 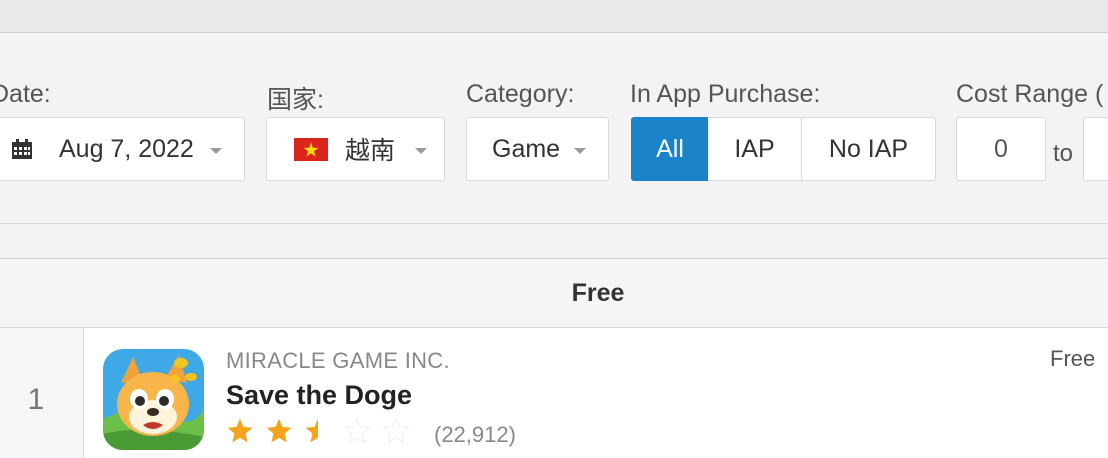 What do you see at coordinates (1063, 153) in the screenshot?
I see `cost-to-label: to` at bounding box center [1063, 153].